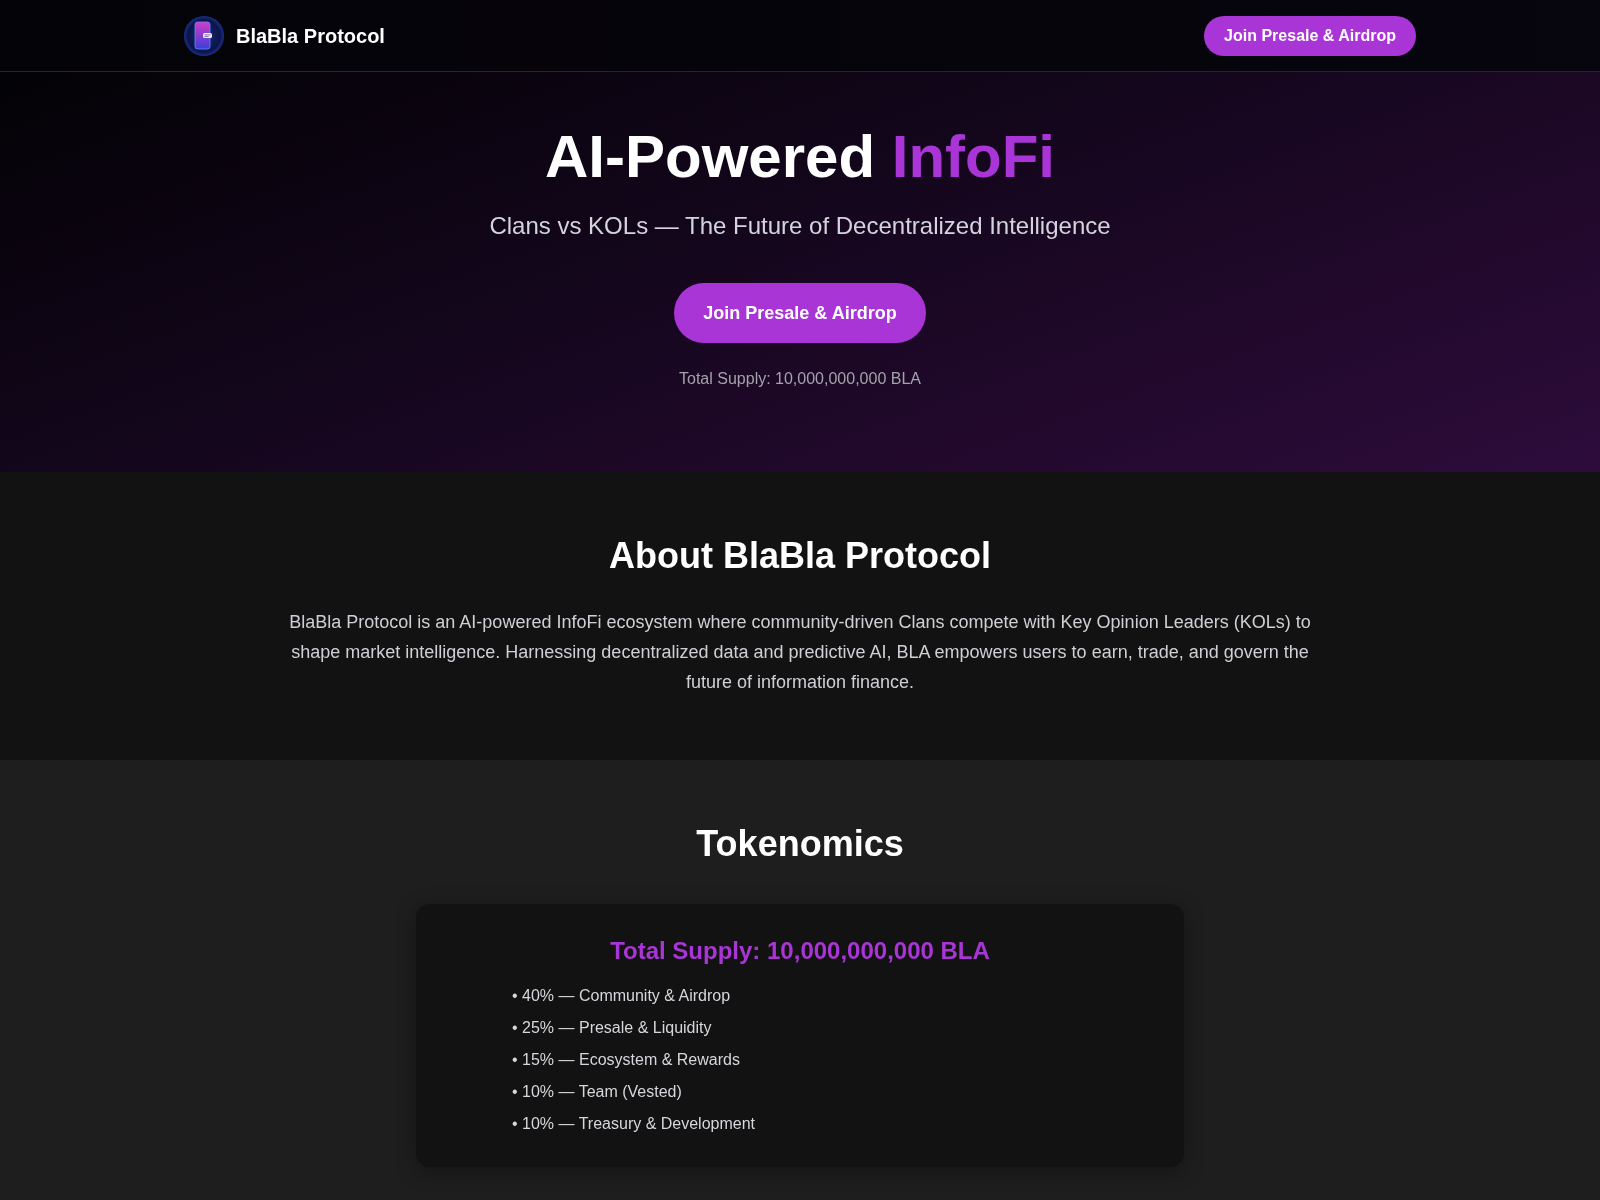  What do you see at coordinates (204, 35) in the screenshot?
I see `phone-logo-icon` at bounding box center [204, 35].